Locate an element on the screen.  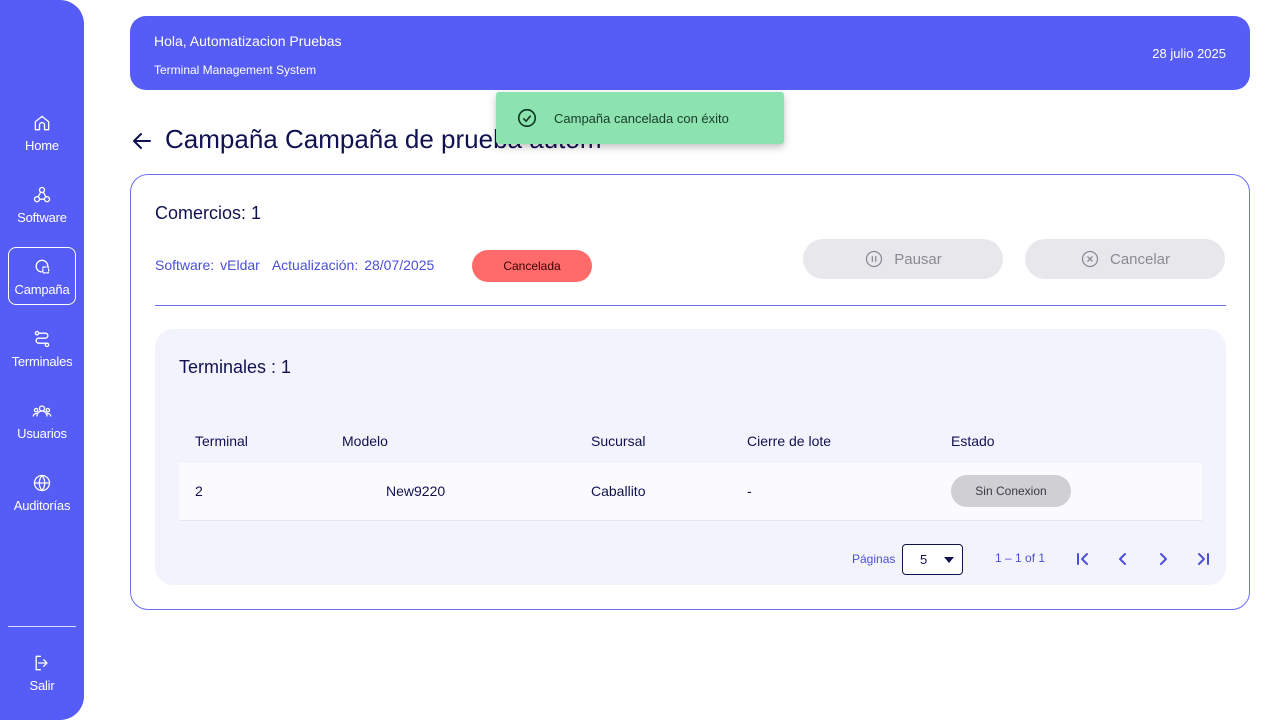
cell-terminal: 2 is located at coordinates (199, 491).